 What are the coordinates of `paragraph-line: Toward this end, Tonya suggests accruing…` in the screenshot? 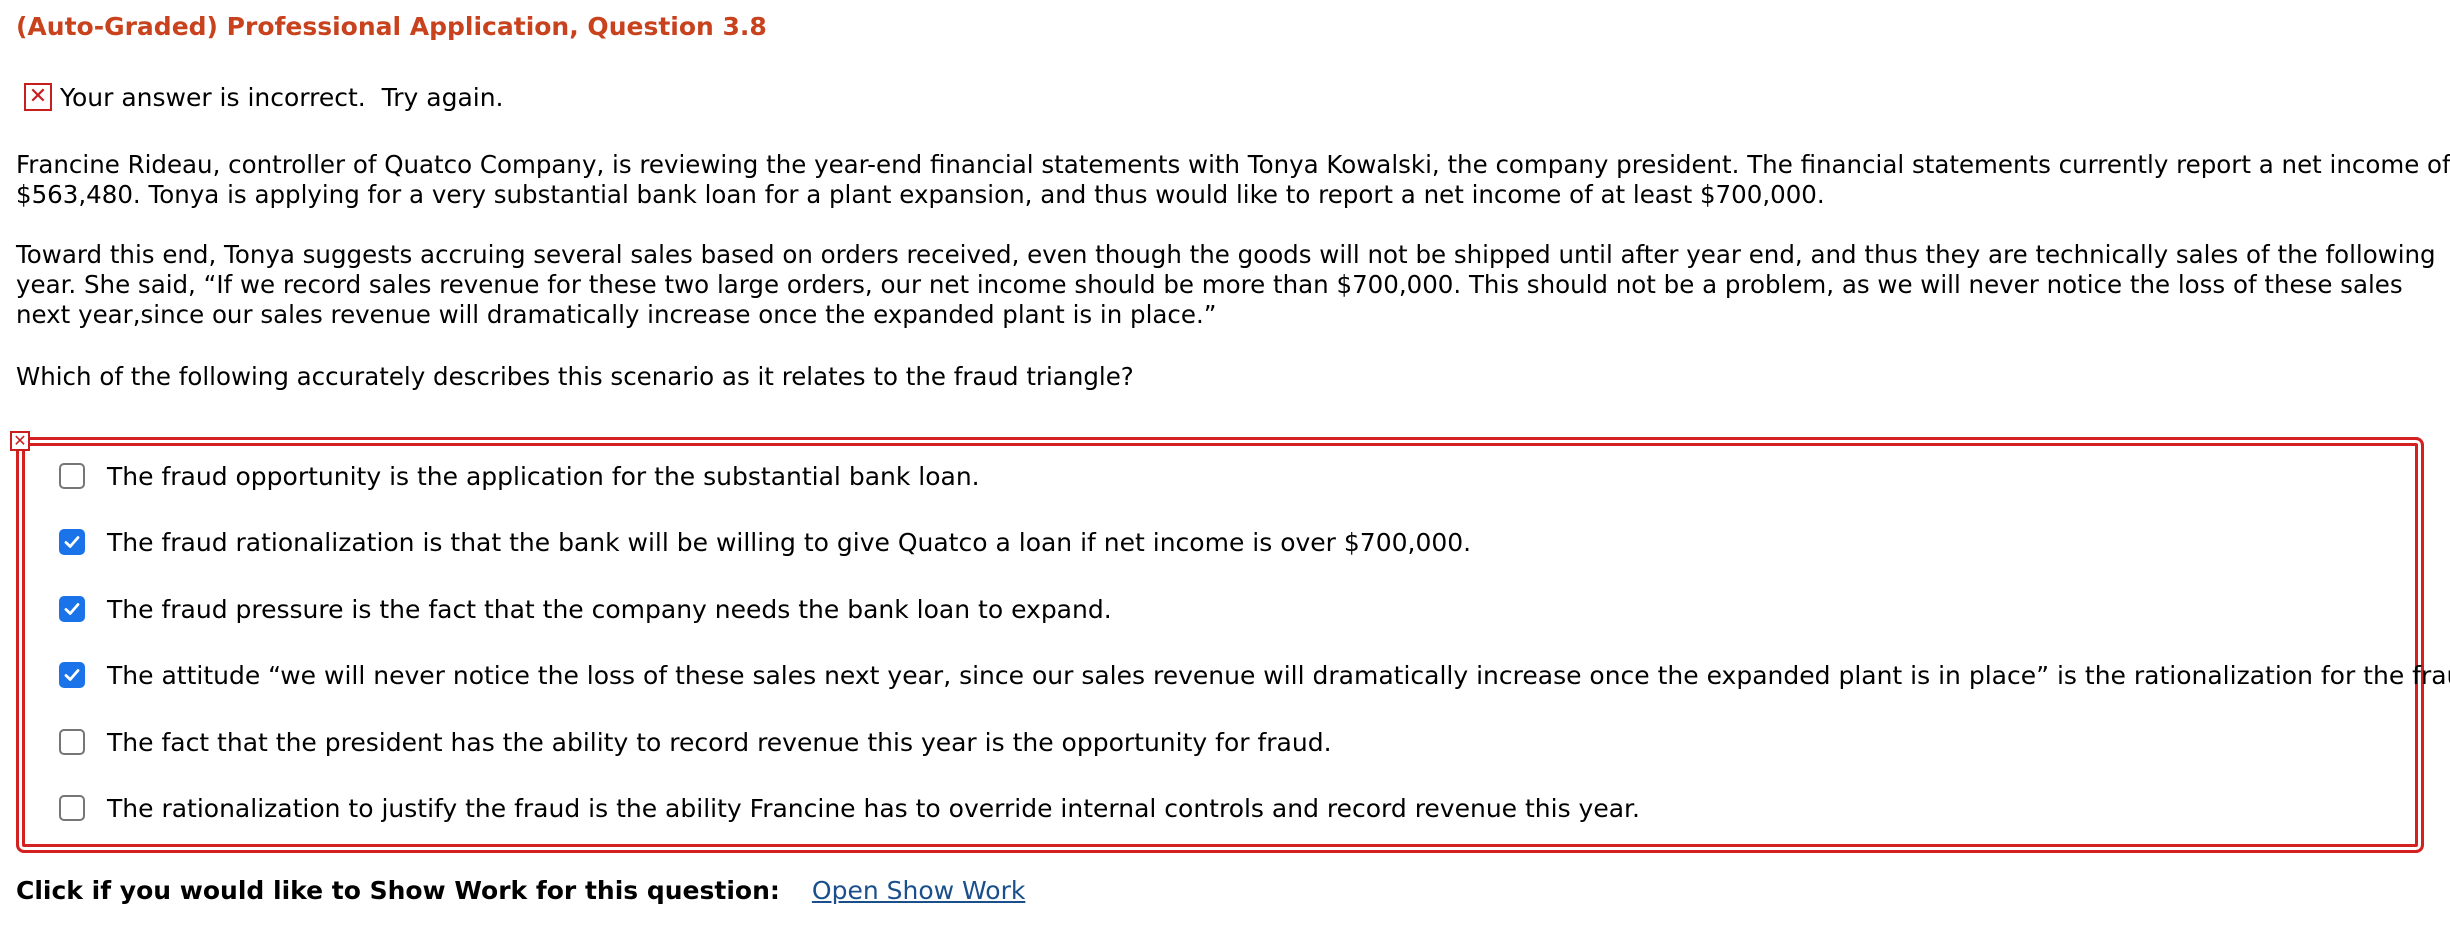 It's located at (1226, 254).